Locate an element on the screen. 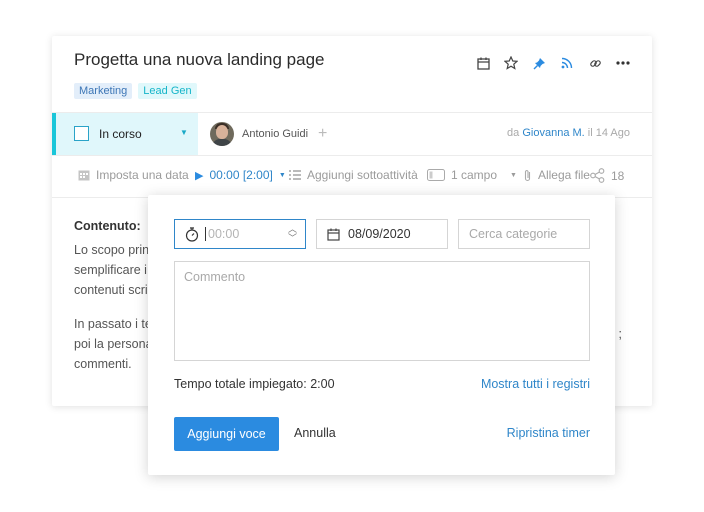  add-subtask-action: Aggiungi sottoattività is located at coordinates (353, 175).